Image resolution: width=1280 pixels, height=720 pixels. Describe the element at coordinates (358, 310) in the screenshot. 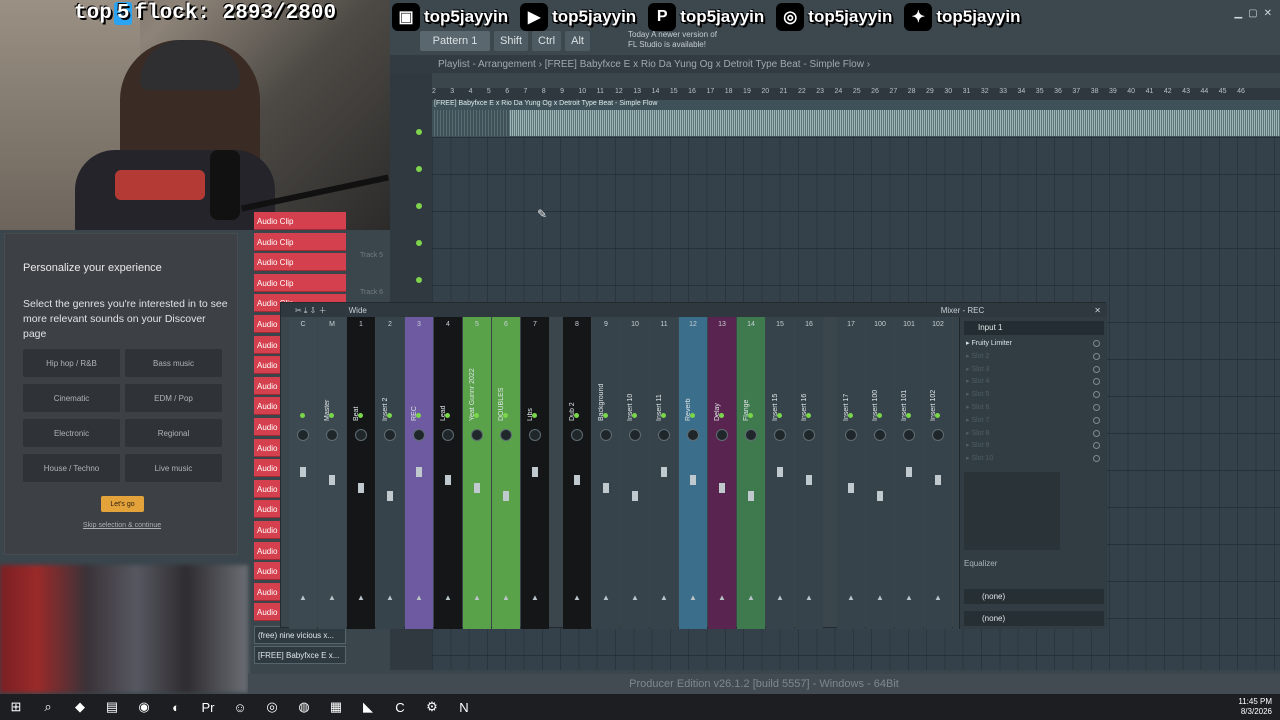

I see `mixer-mode: Wide` at that location.